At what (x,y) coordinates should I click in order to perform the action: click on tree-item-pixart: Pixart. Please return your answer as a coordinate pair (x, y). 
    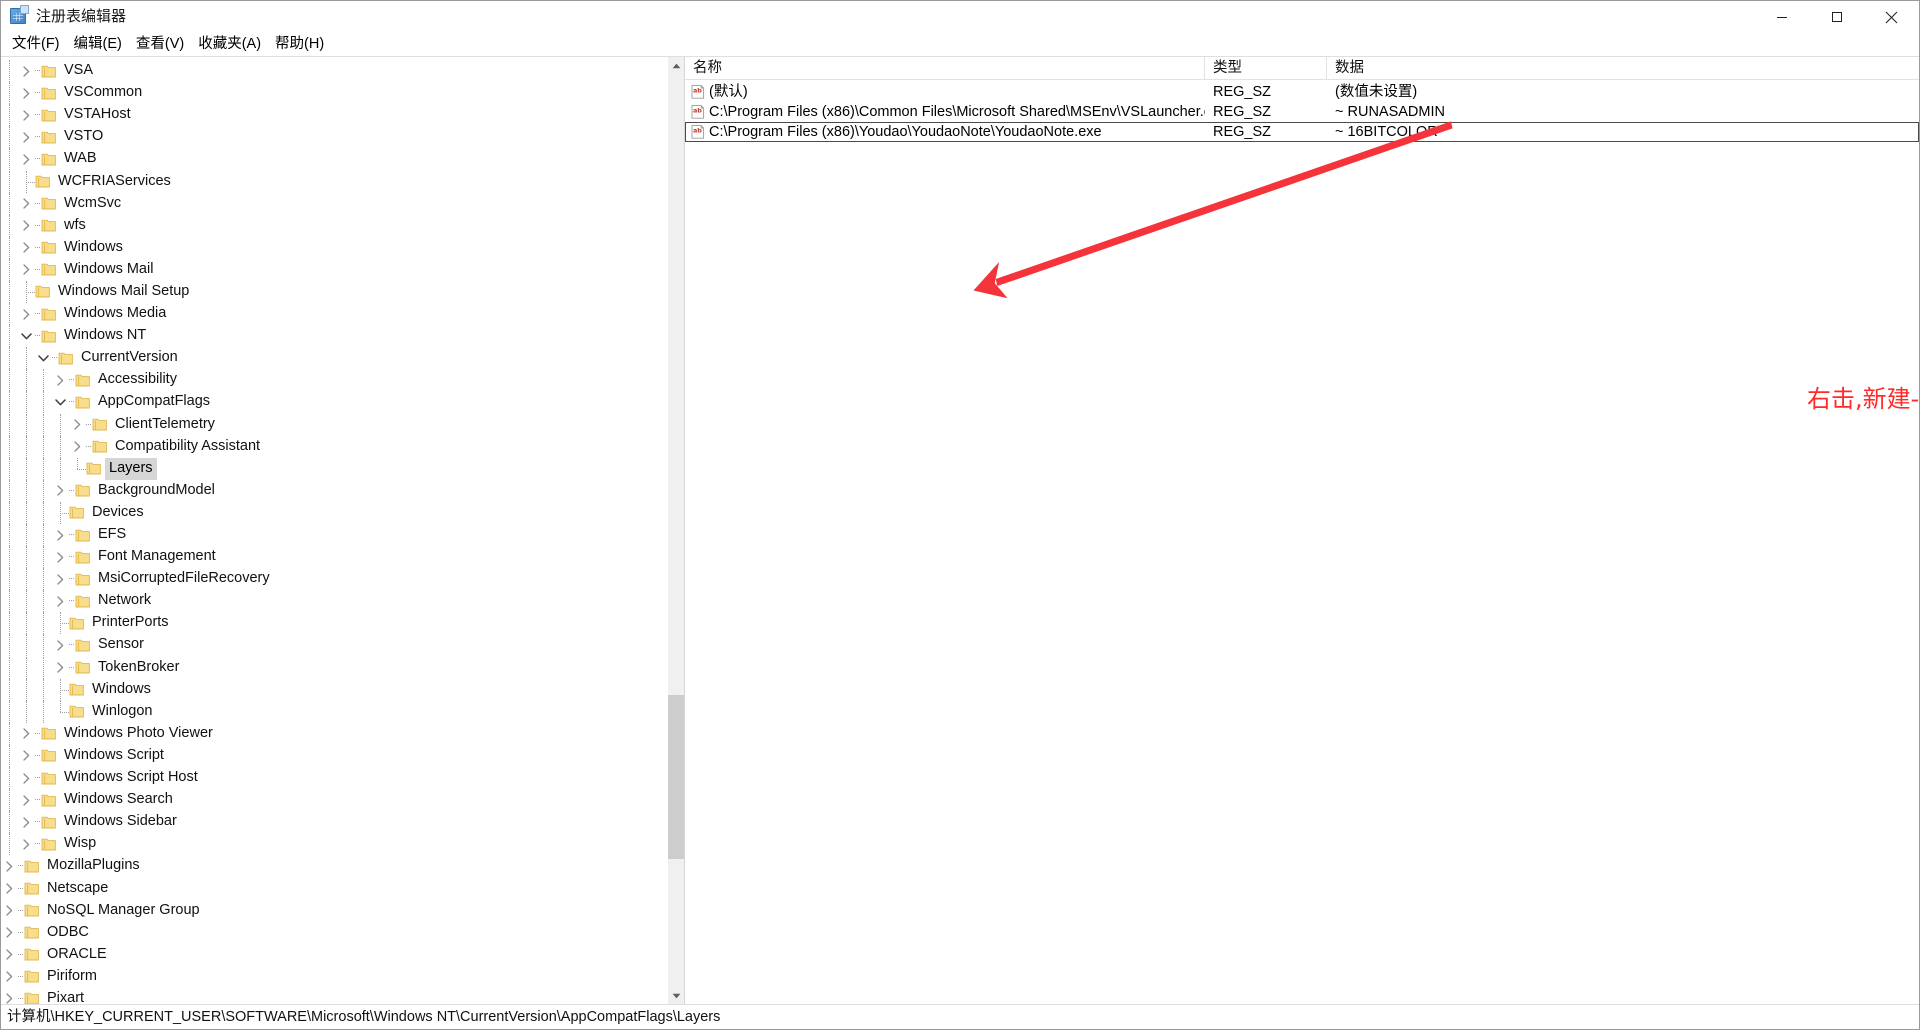
    Looking at the image, I should click on (334, 996).